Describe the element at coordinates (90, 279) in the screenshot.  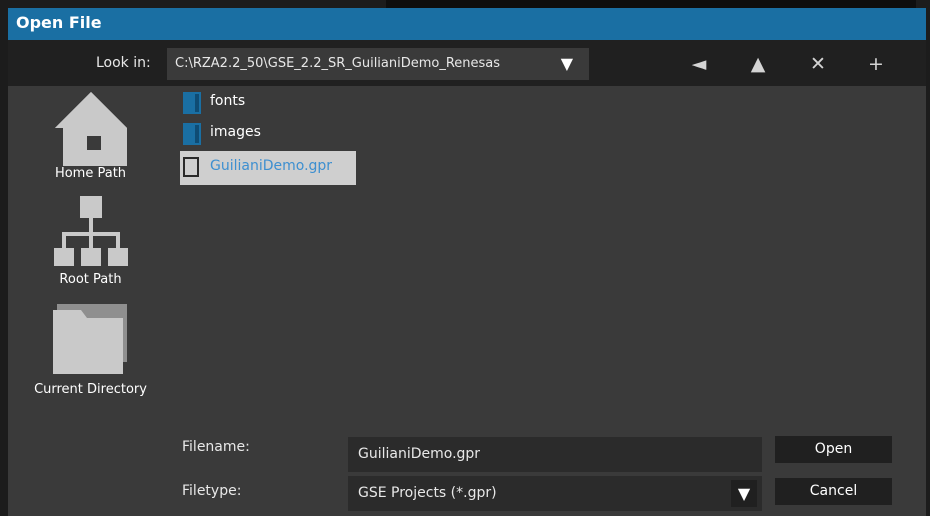
I see `shortcut-root-label: Root Path` at that location.